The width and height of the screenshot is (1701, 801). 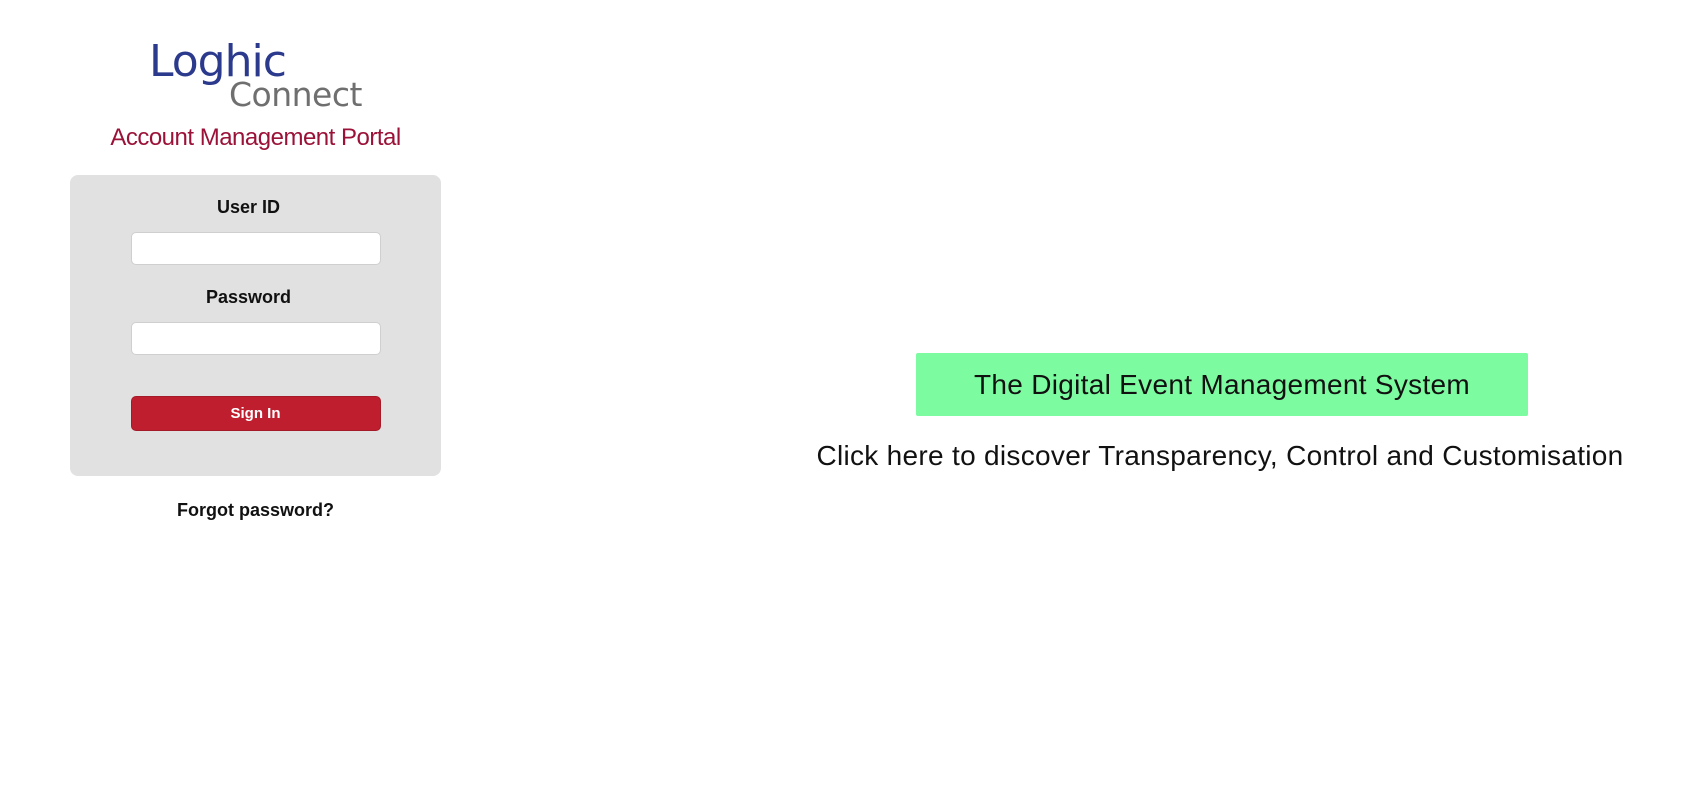 What do you see at coordinates (255, 413) in the screenshot?
I see `sign-in-button: Sign In` at bounding box center [255, 413].